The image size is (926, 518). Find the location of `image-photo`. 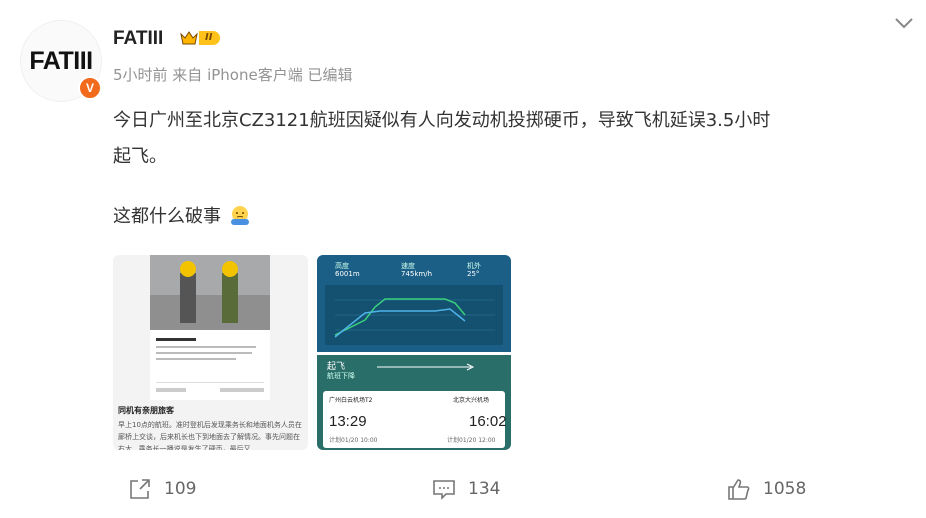

image-photo is located at coordinates (210, 292).